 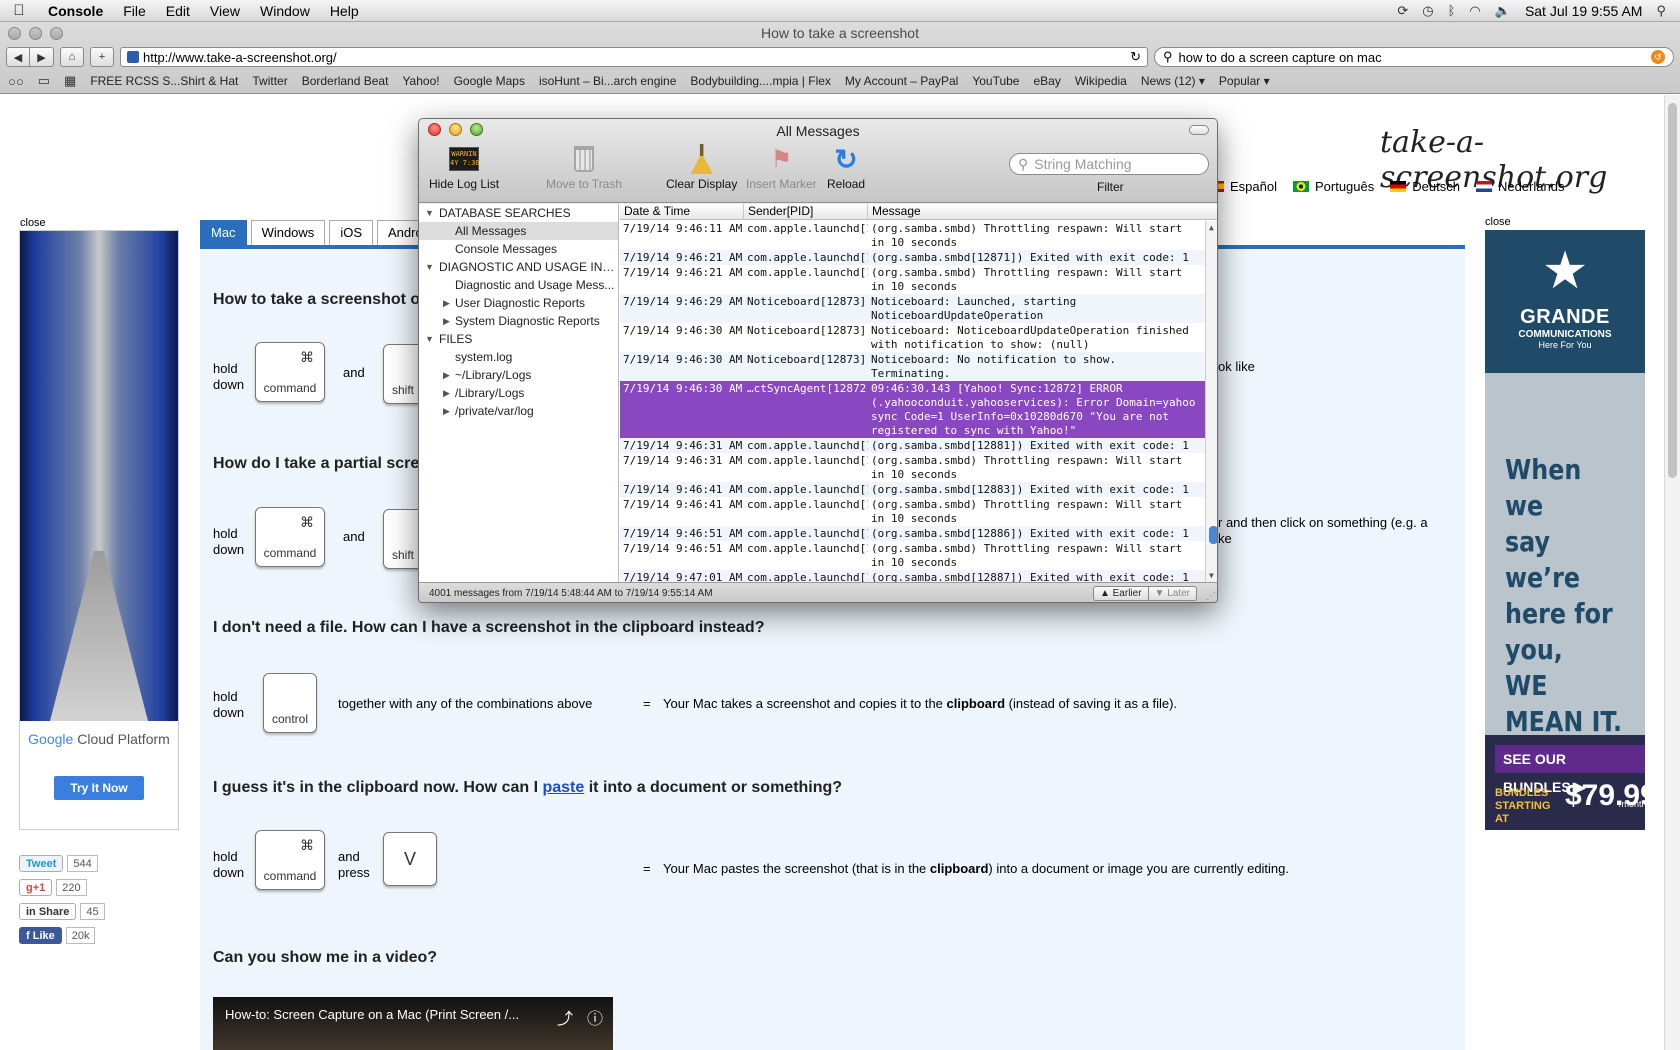 What do you see at coordinates (1211, 401) in the screenshot?
I see `log-scrollbar: ▲ ▼` at bounding box center [1211, 401].